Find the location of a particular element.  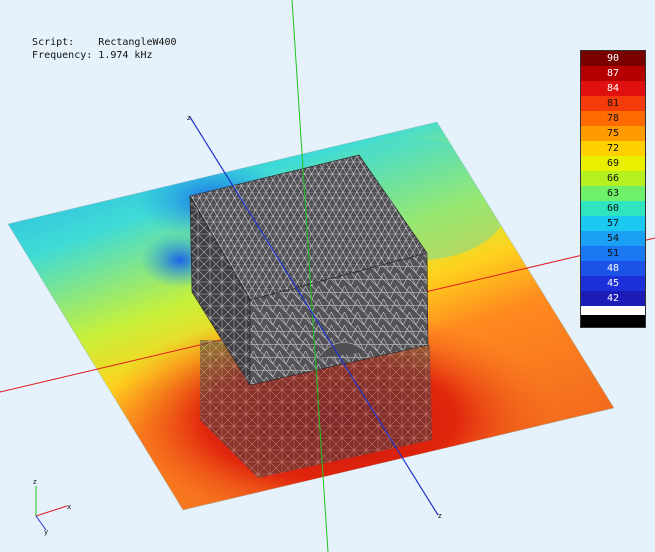

frequency-label: Frequency: is located at coordinates (62, 55).